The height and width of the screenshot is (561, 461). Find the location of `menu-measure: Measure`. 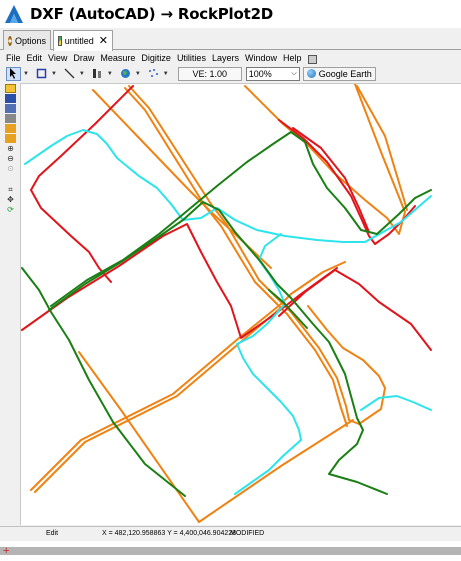

menu-measure: Measure is located at coordinates (117, 58).